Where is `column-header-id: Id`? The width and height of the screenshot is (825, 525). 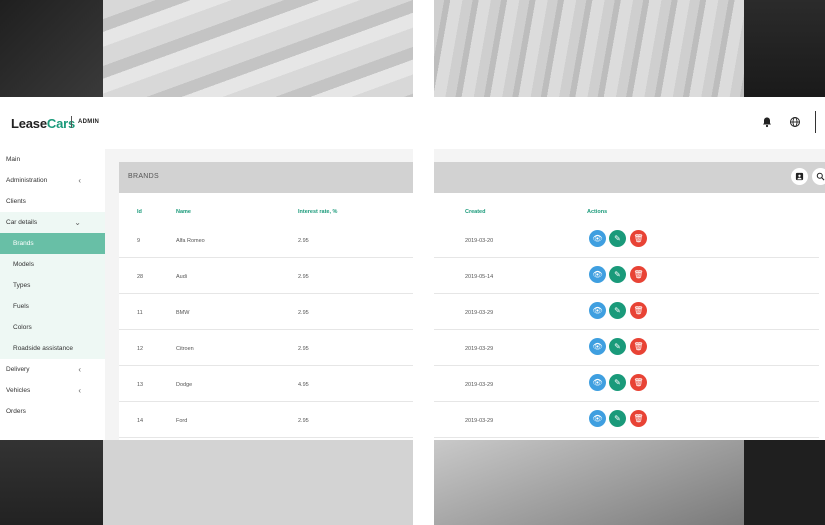 column-header-id: Id is located at coordinates (139, 212).